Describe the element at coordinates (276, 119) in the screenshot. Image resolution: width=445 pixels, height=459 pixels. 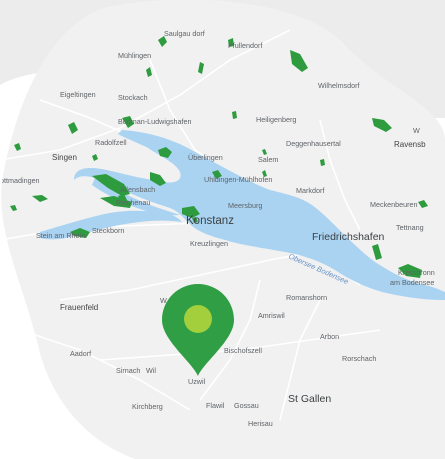
I see `label-heiligenberg: Heiligenberg` at that location.